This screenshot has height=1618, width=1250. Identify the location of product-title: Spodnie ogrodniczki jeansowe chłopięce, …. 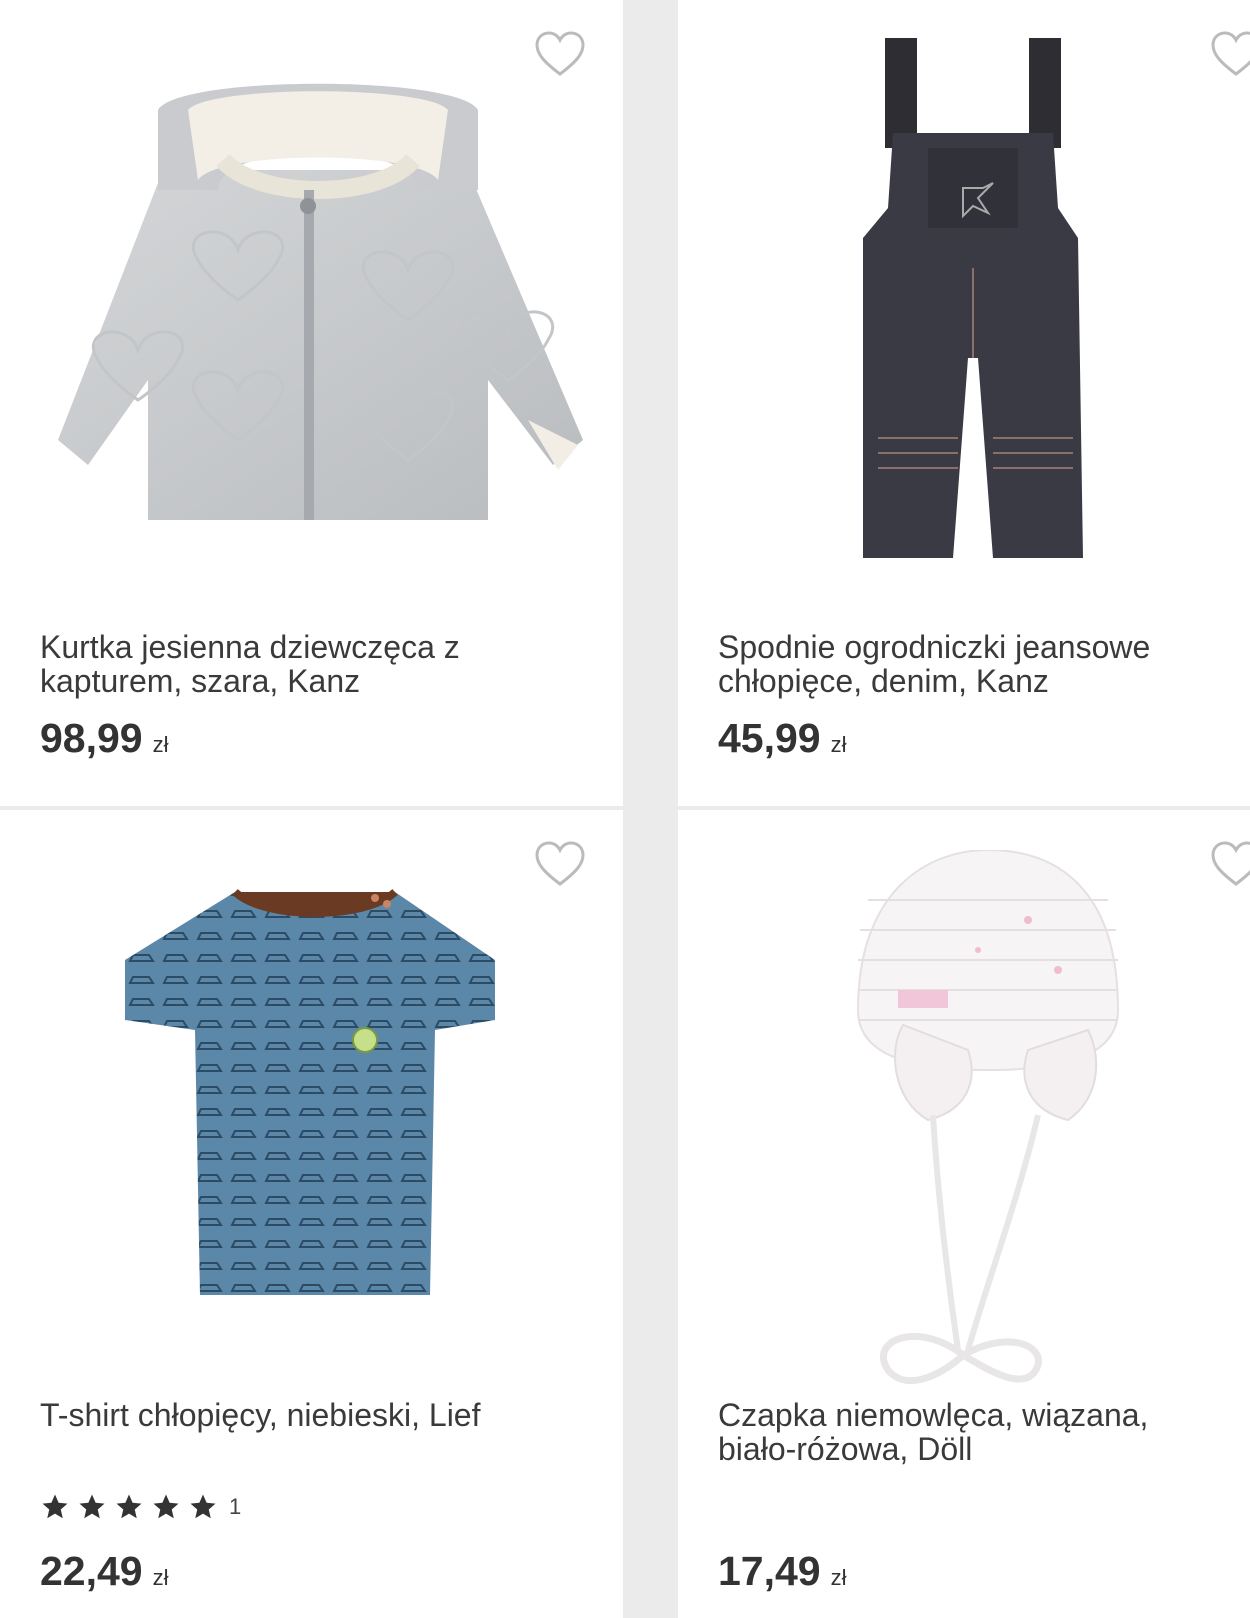
(968, 664).